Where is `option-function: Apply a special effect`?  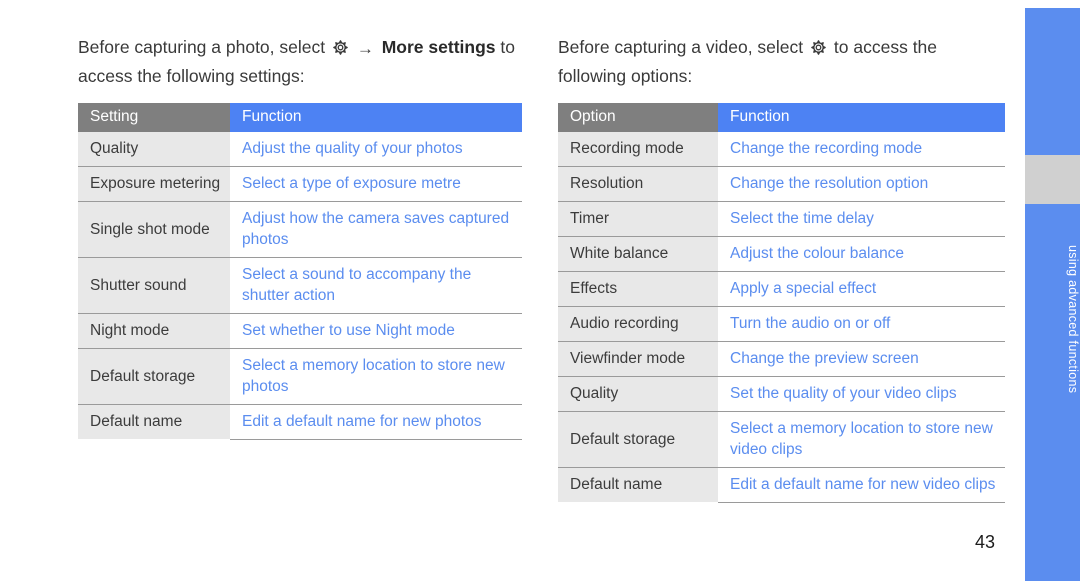
option-function: Apply a special effect is located at coordinates (861, 289).